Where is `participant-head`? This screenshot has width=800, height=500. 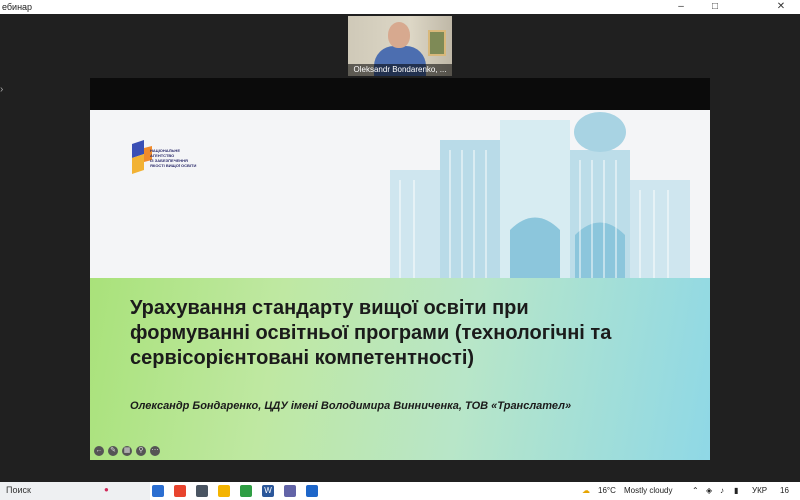
participant-head is located at coordinates (399, 35).